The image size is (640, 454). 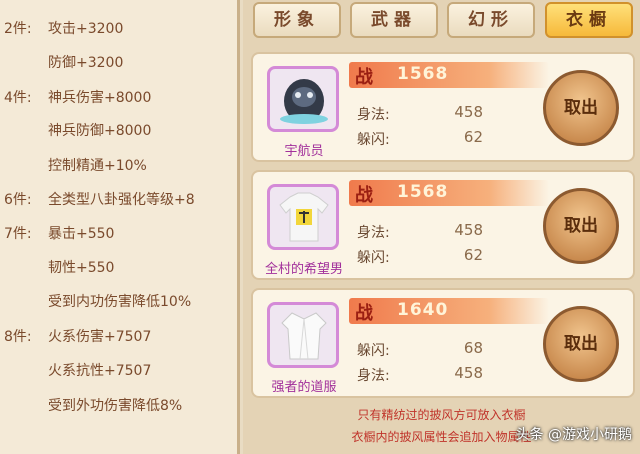 What do you see at coordinates (86, 63) in the screenshot?
I see `set-bonus-text: 防御+3200` at bounding box center [86, 63].